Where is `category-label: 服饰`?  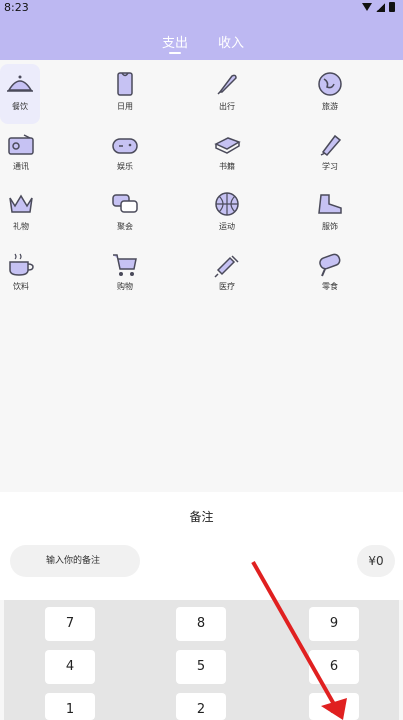
category-label: 服饰 is located at coordinates (330, 226).